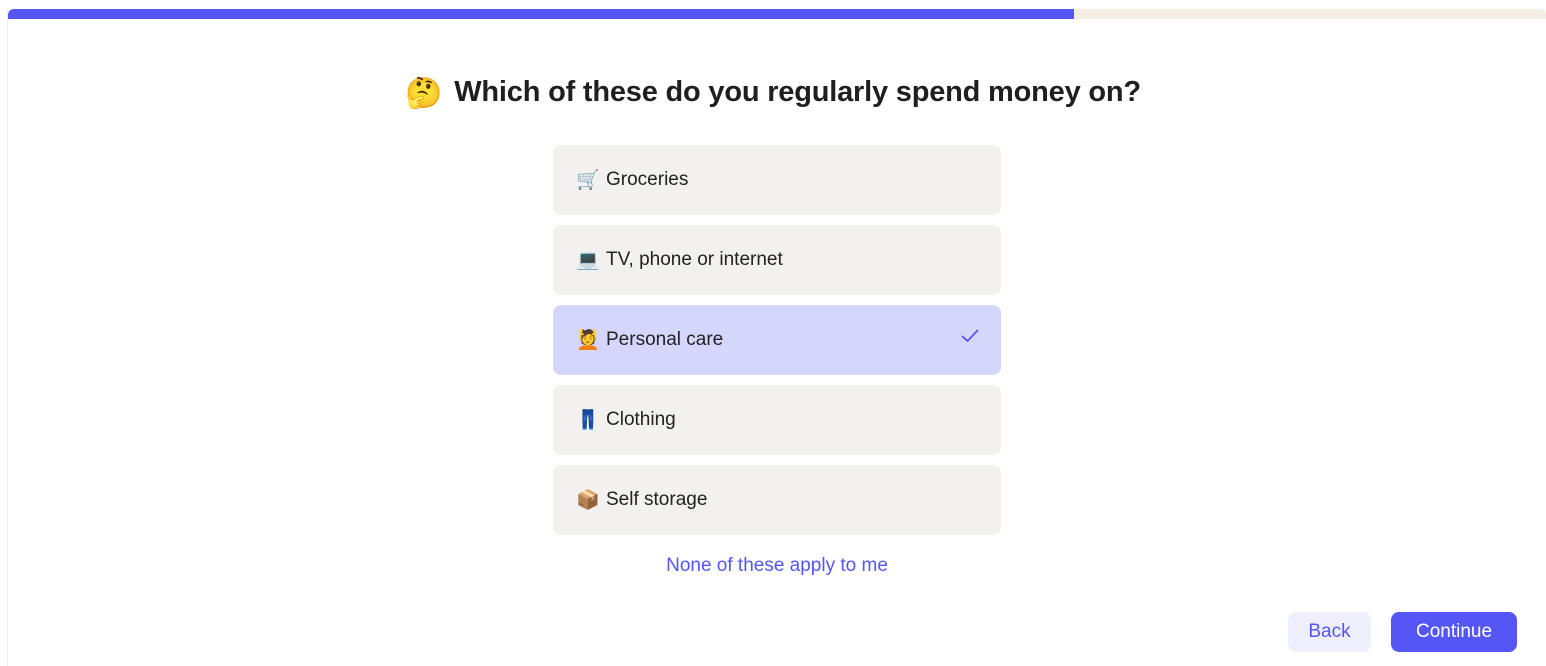  I want to click on person-getting-massage-icon: 💆, so click(588, 340).